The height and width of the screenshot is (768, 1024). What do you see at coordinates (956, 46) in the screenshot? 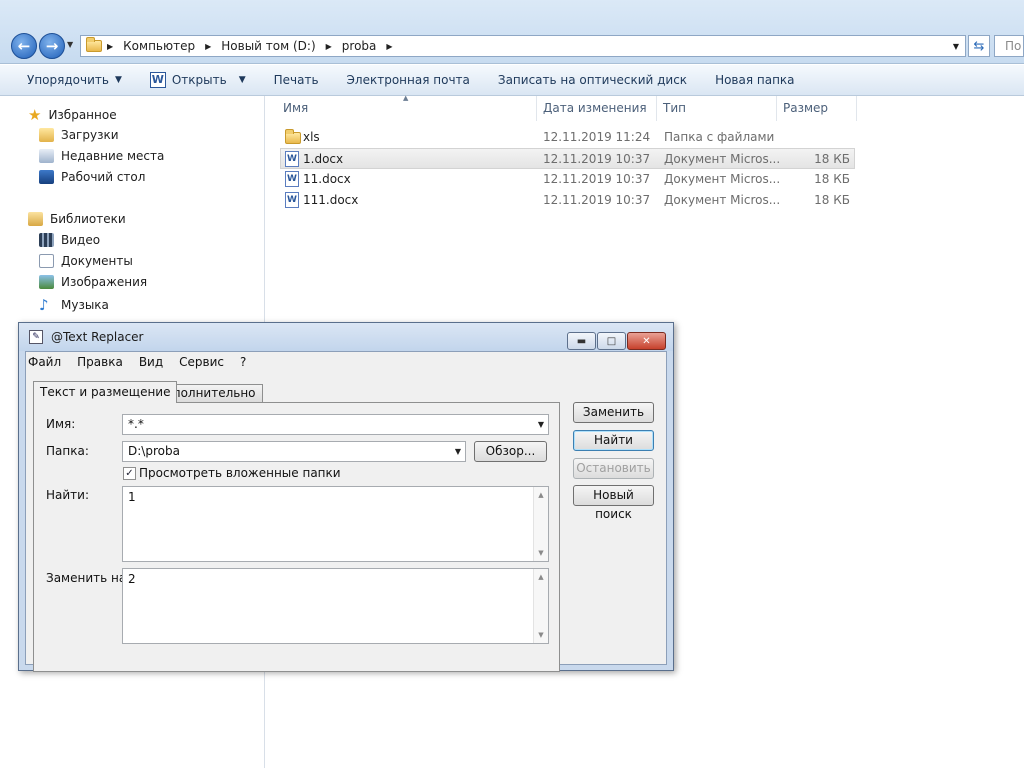
I see `address-dropdown-icon: ▼` at bounding box center [956, 46].